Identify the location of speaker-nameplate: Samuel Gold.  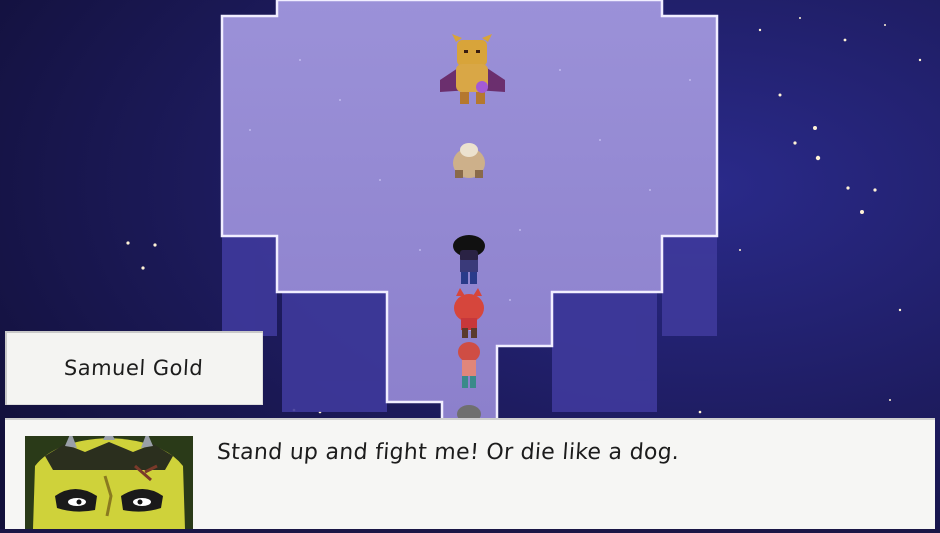
(134, 368).